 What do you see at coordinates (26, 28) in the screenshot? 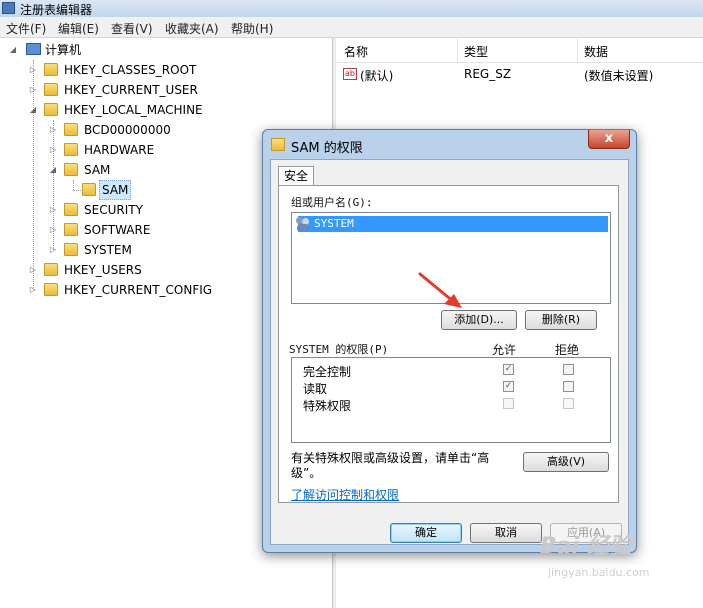
I see `menu-file: 文件(F)` at bounding box center [26, 28].